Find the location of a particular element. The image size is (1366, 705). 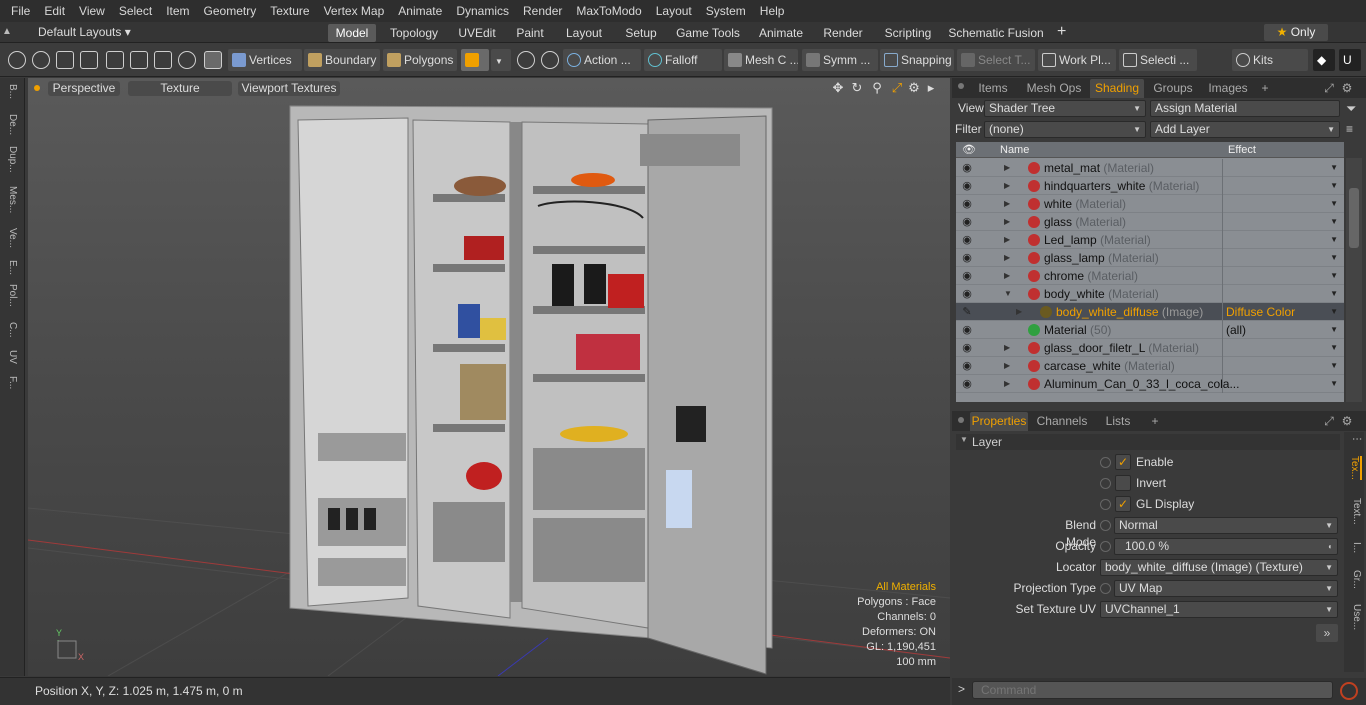

menu-view: View is located at coordinates (92, 11).